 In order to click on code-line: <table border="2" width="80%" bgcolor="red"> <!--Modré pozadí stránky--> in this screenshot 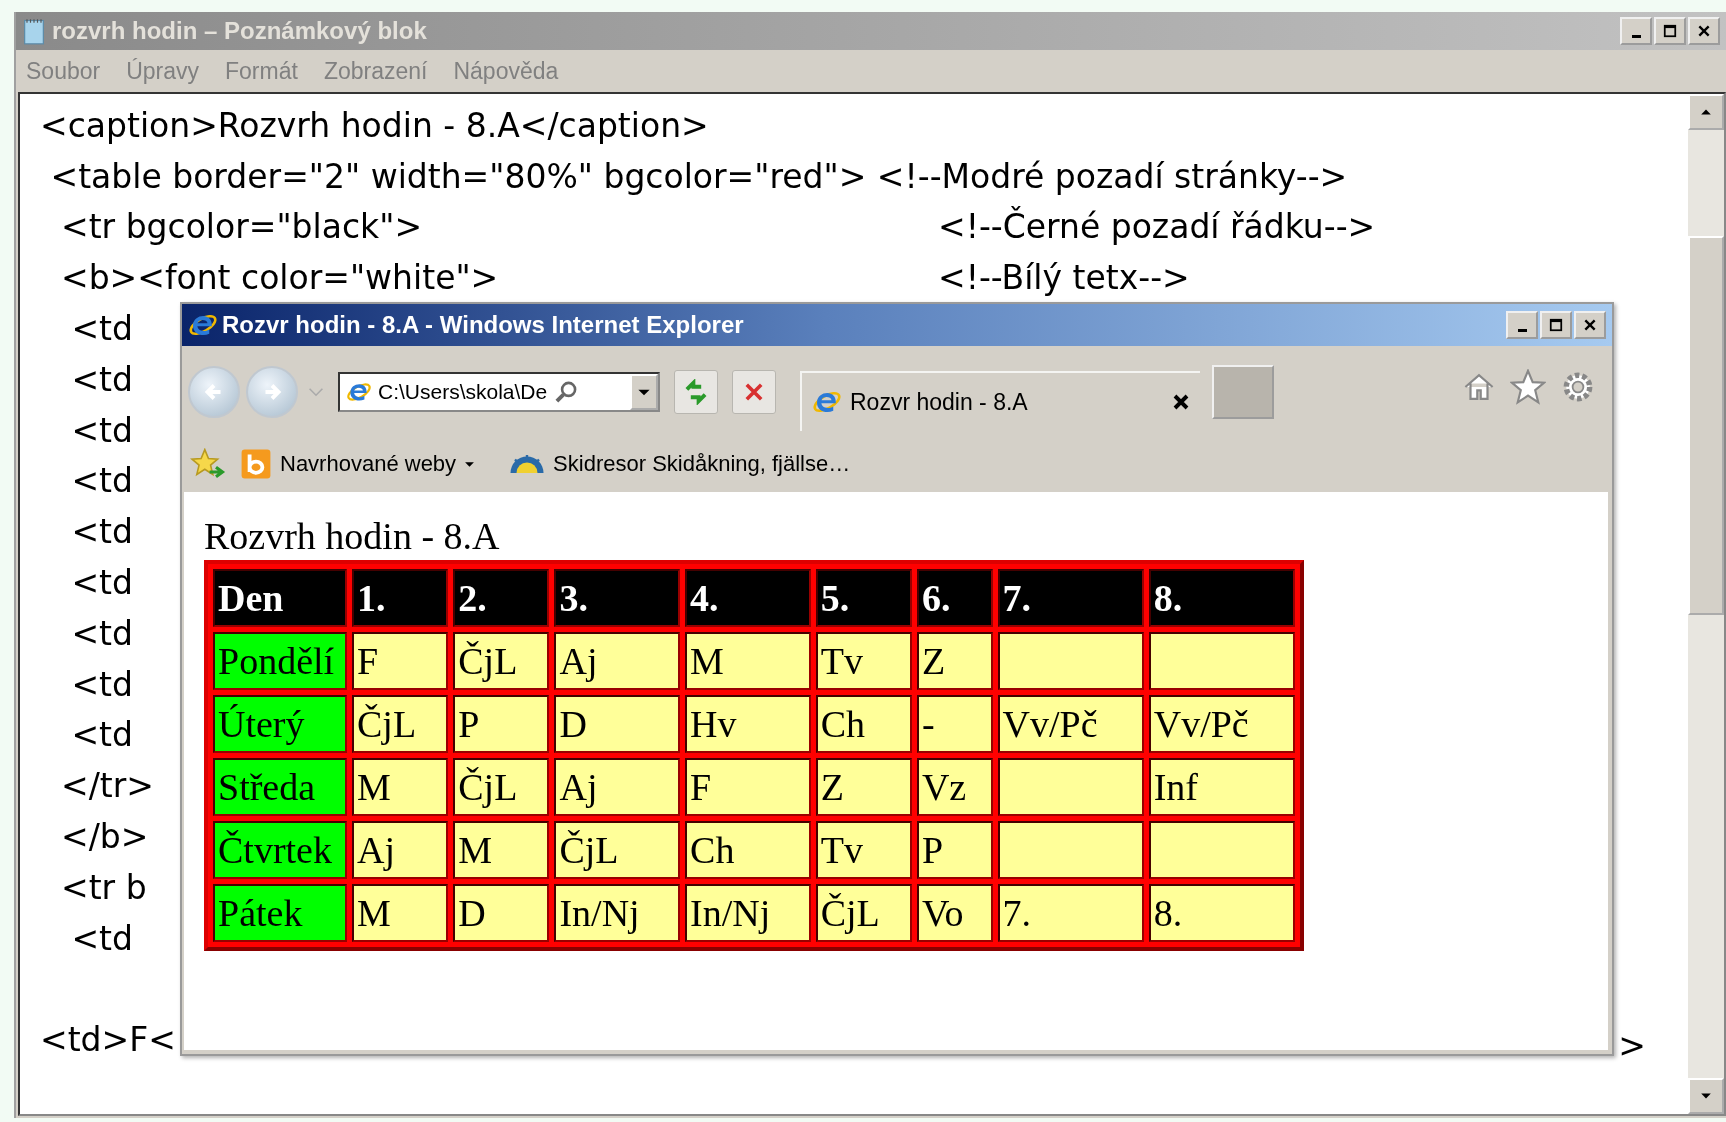, I will do `click(698, 176)`.